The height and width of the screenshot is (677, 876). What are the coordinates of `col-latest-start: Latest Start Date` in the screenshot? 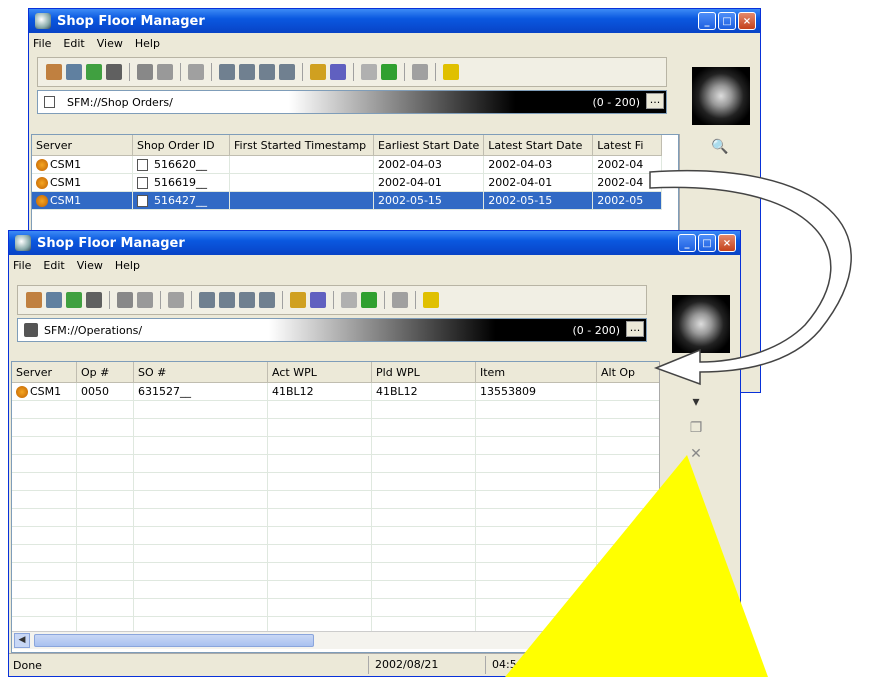 It's located at (538, 145).